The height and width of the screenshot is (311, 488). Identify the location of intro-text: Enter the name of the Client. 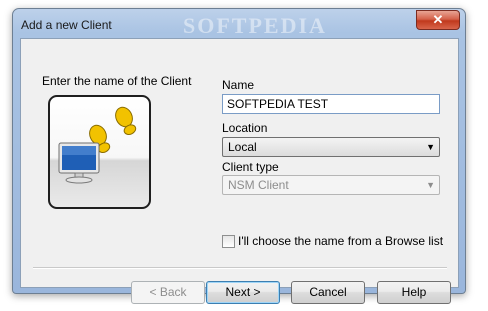
(117, 81).